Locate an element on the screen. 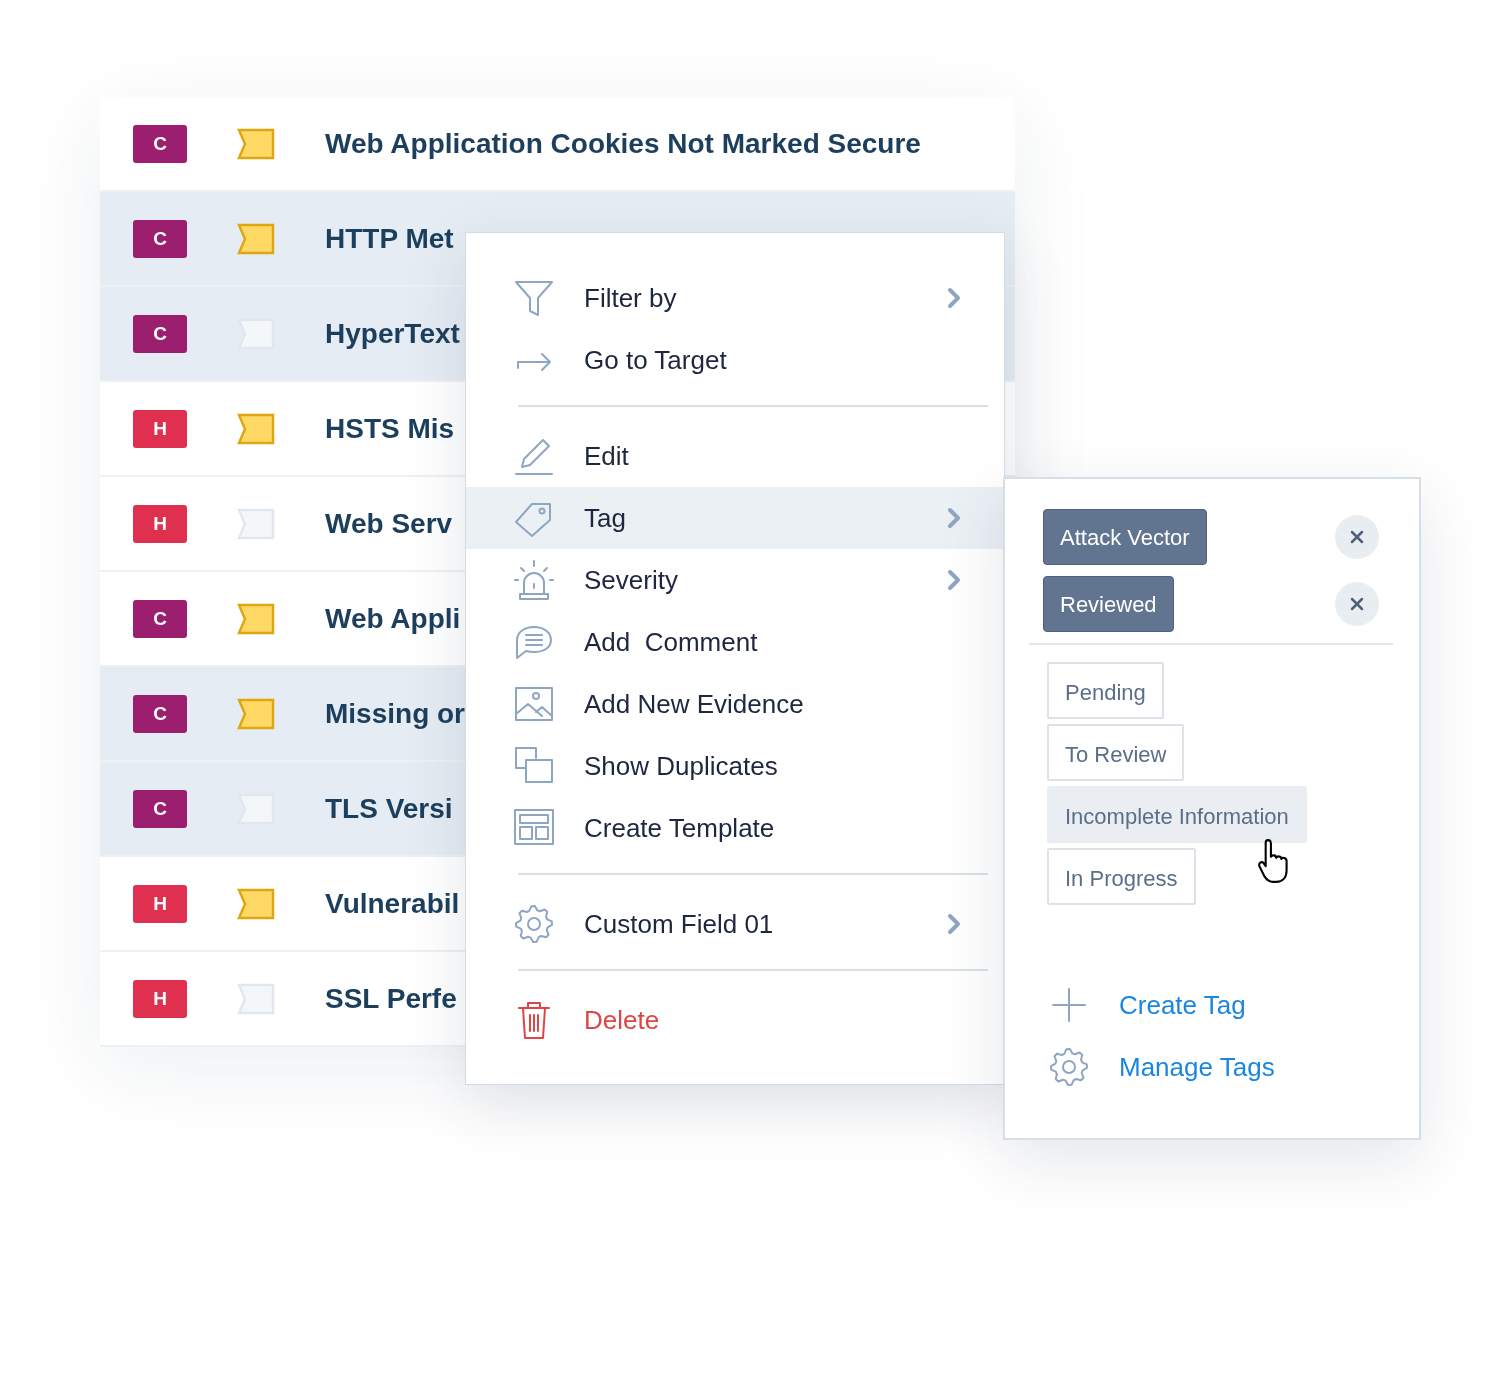  finding-title: Missing or is located at coordinates (395, 713).